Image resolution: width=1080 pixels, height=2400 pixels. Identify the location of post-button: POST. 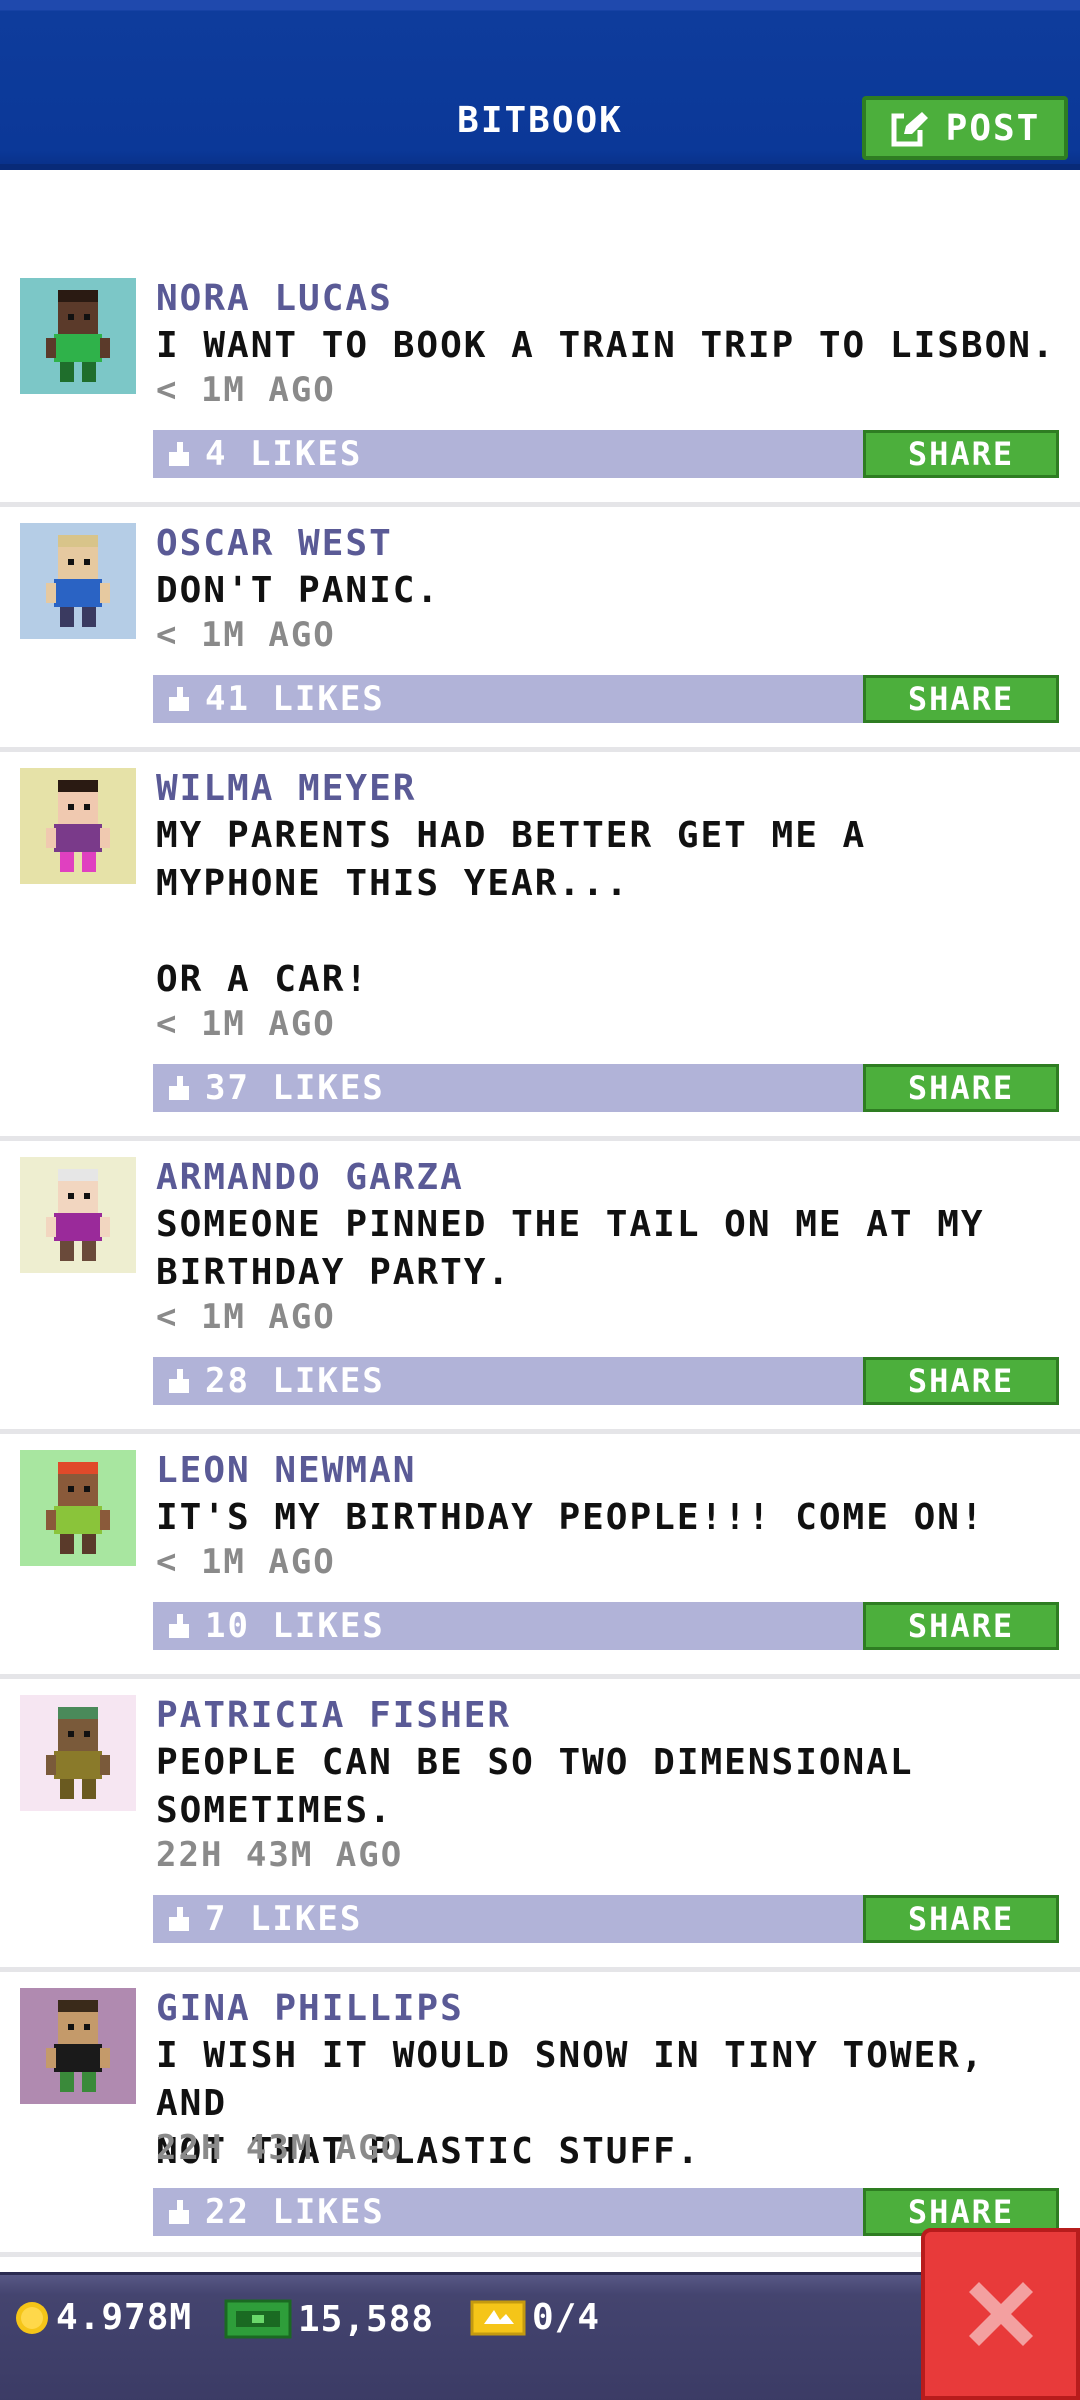
(965, 128).